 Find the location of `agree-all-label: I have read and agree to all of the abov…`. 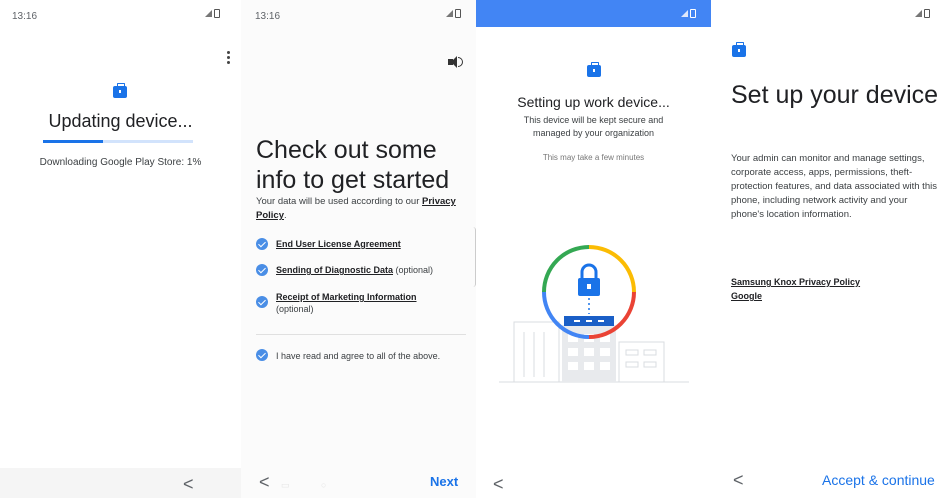

agree-all-label: I have read and agree to all of the abov… is located at coordinates (371, 356).